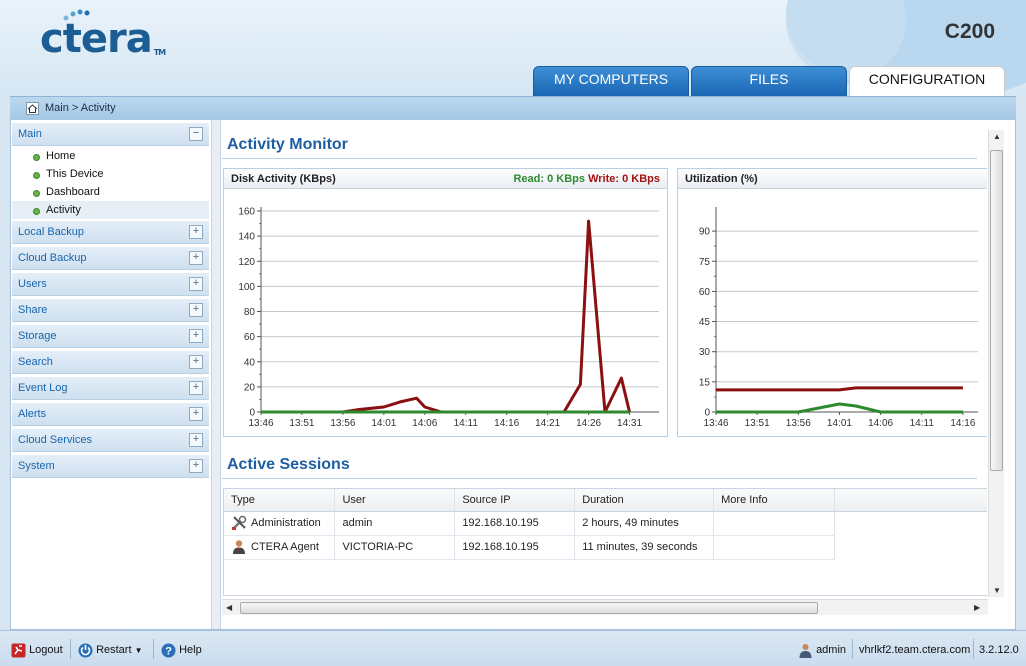 The height and width of the screenshot is (666, 1026). I want to click on sidebar-group-label: Storage, so click(37, 336).